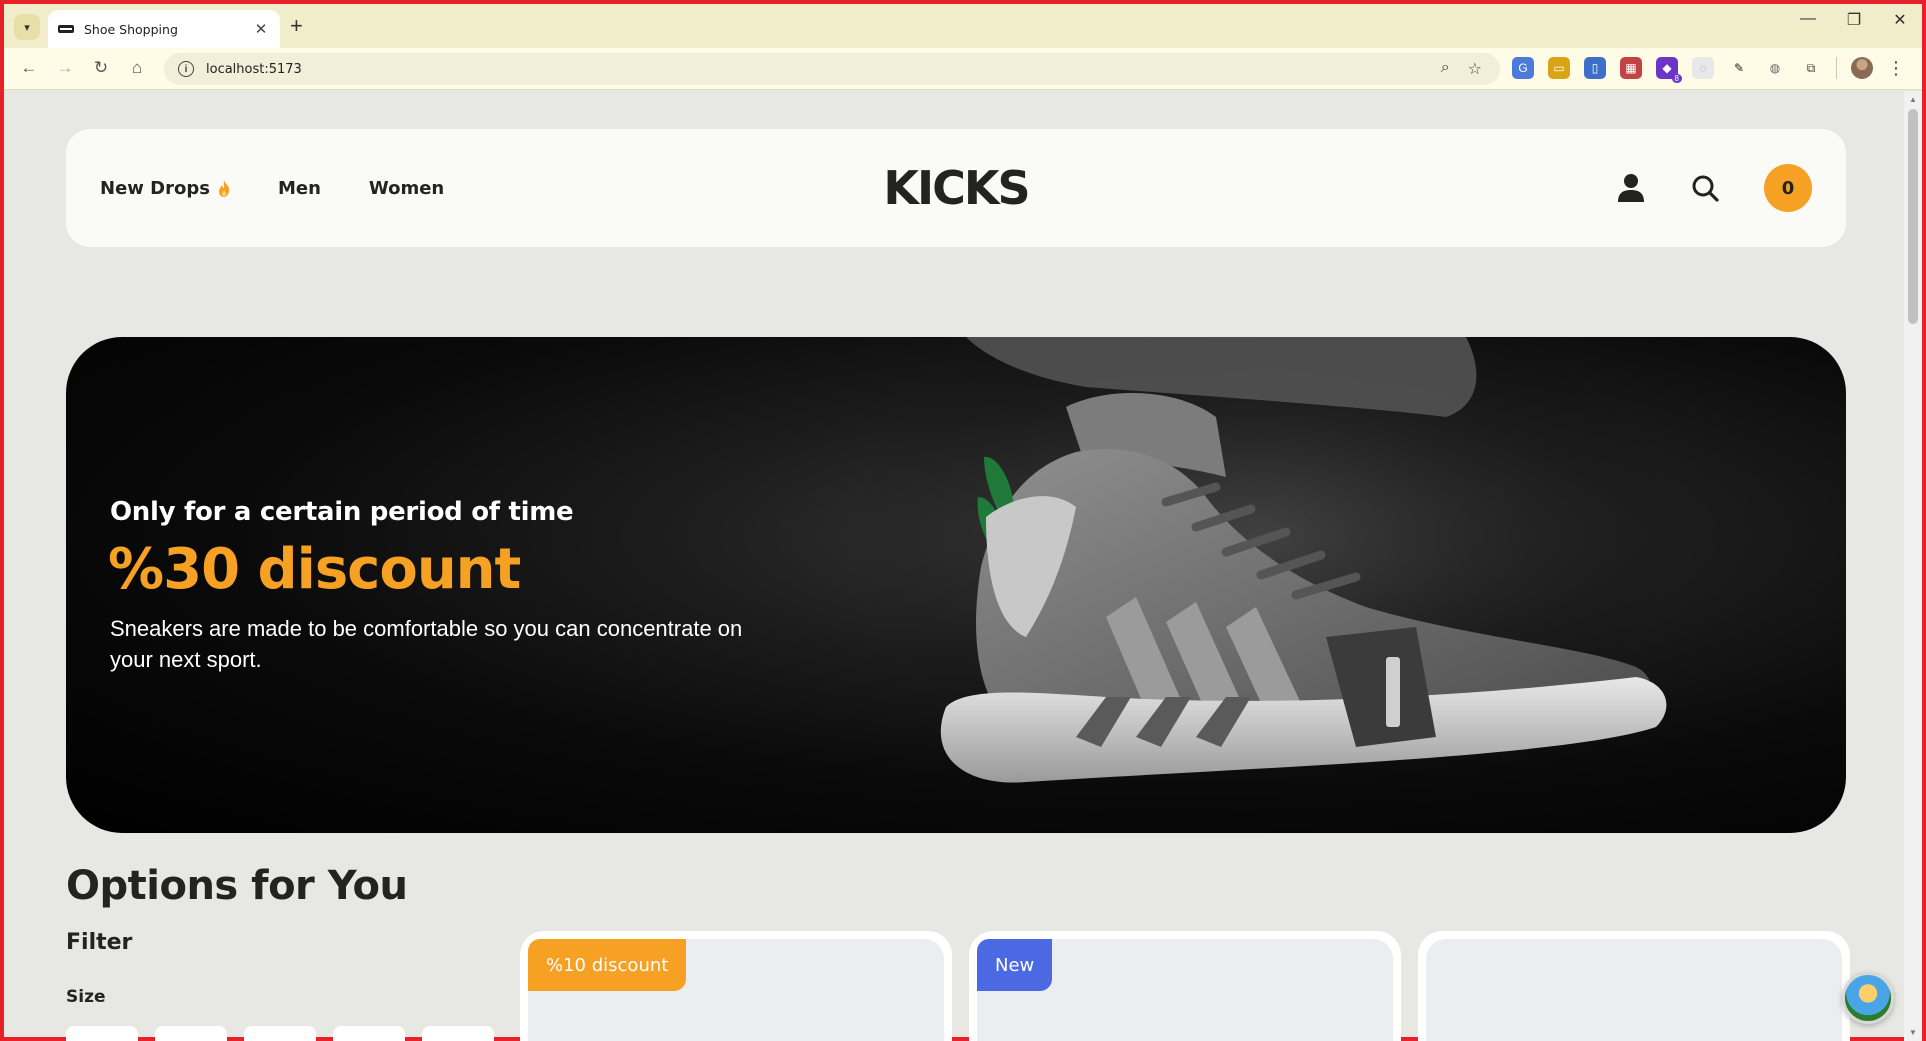 The height and width of the screenshot is (1041, 1926). I want to click on nav-men: Men, so click(299, 188).